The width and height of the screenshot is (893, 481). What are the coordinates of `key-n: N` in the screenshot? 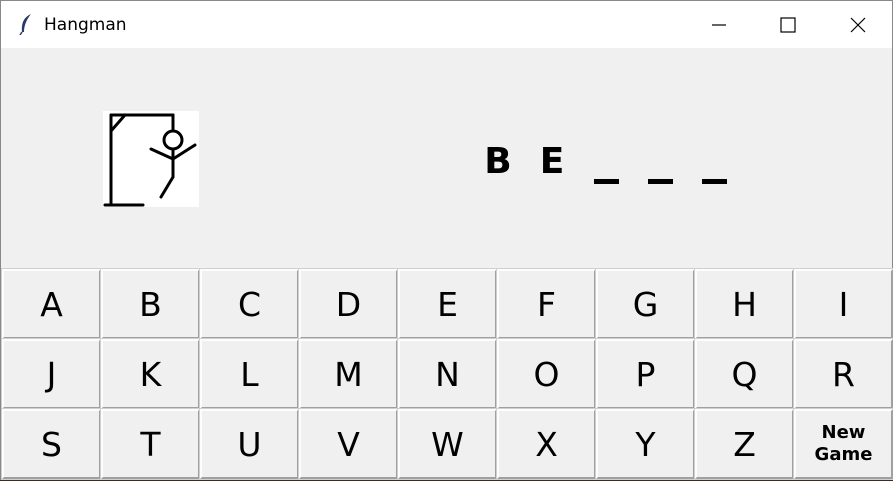 It's located at (447, 374).